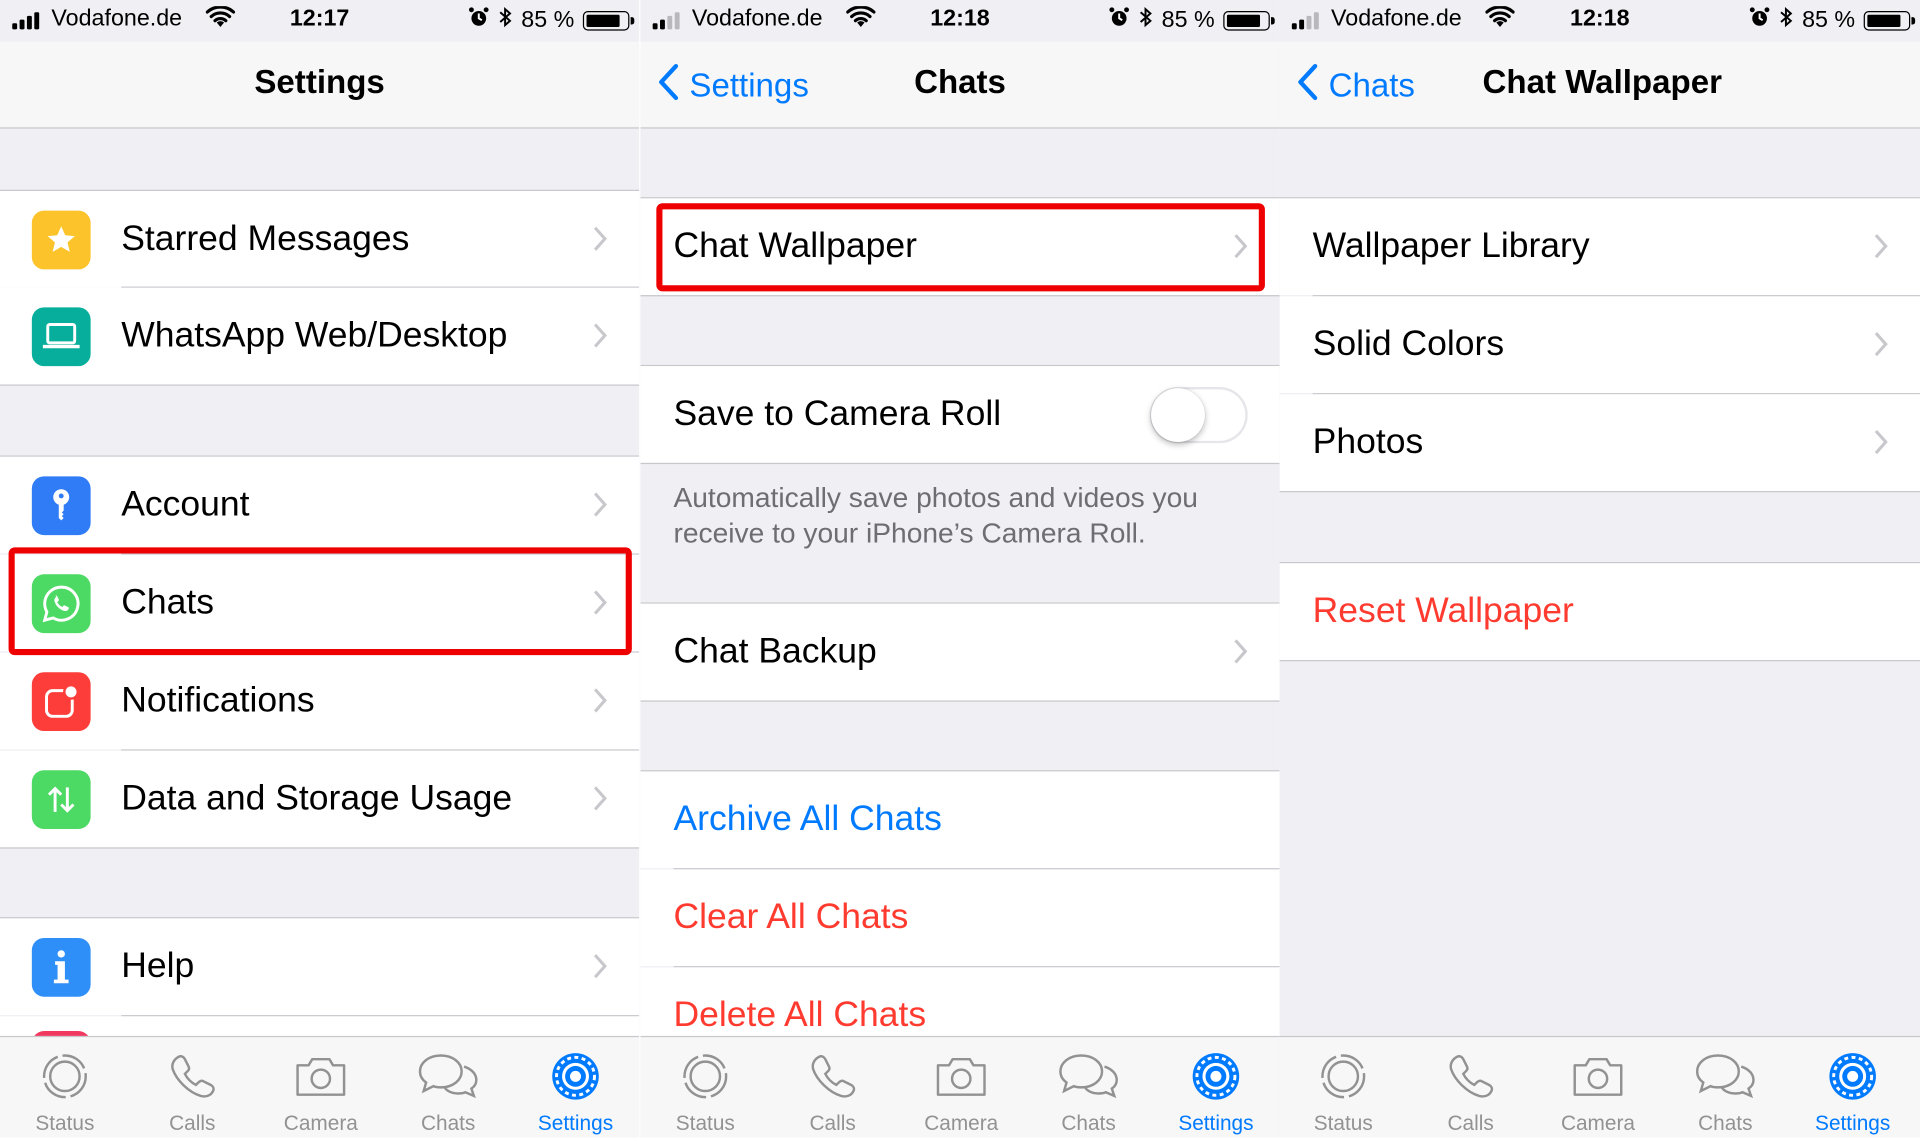 The width and height of the screenshot is (1920, 1138). What do you see at coordinates (960, 82) in the screenshot?
I see `page-title: Chats` at bounding box center [960, 82].